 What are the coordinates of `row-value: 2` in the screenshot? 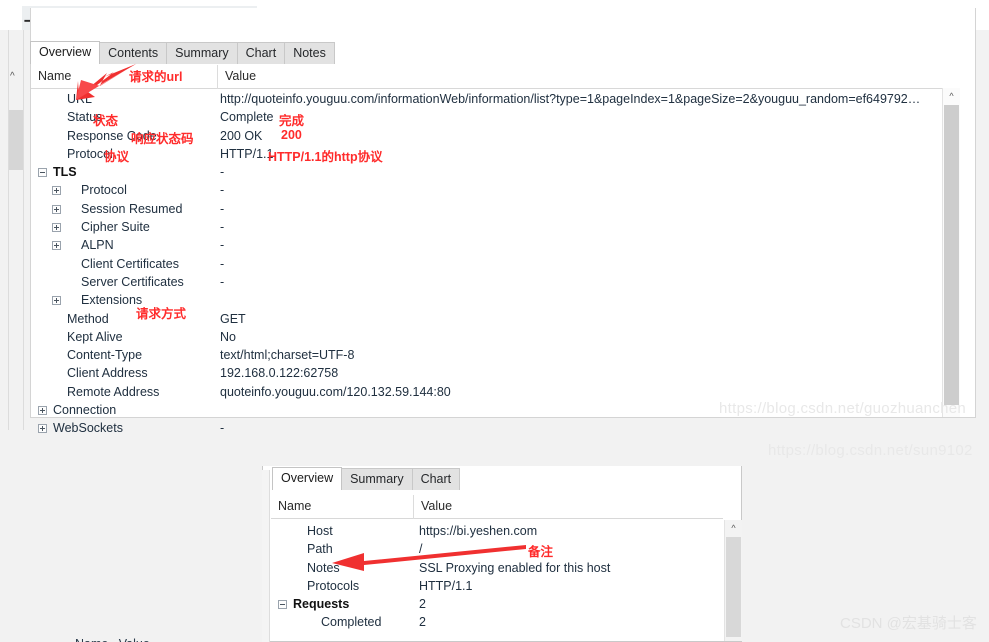 It's located at (422, 622).